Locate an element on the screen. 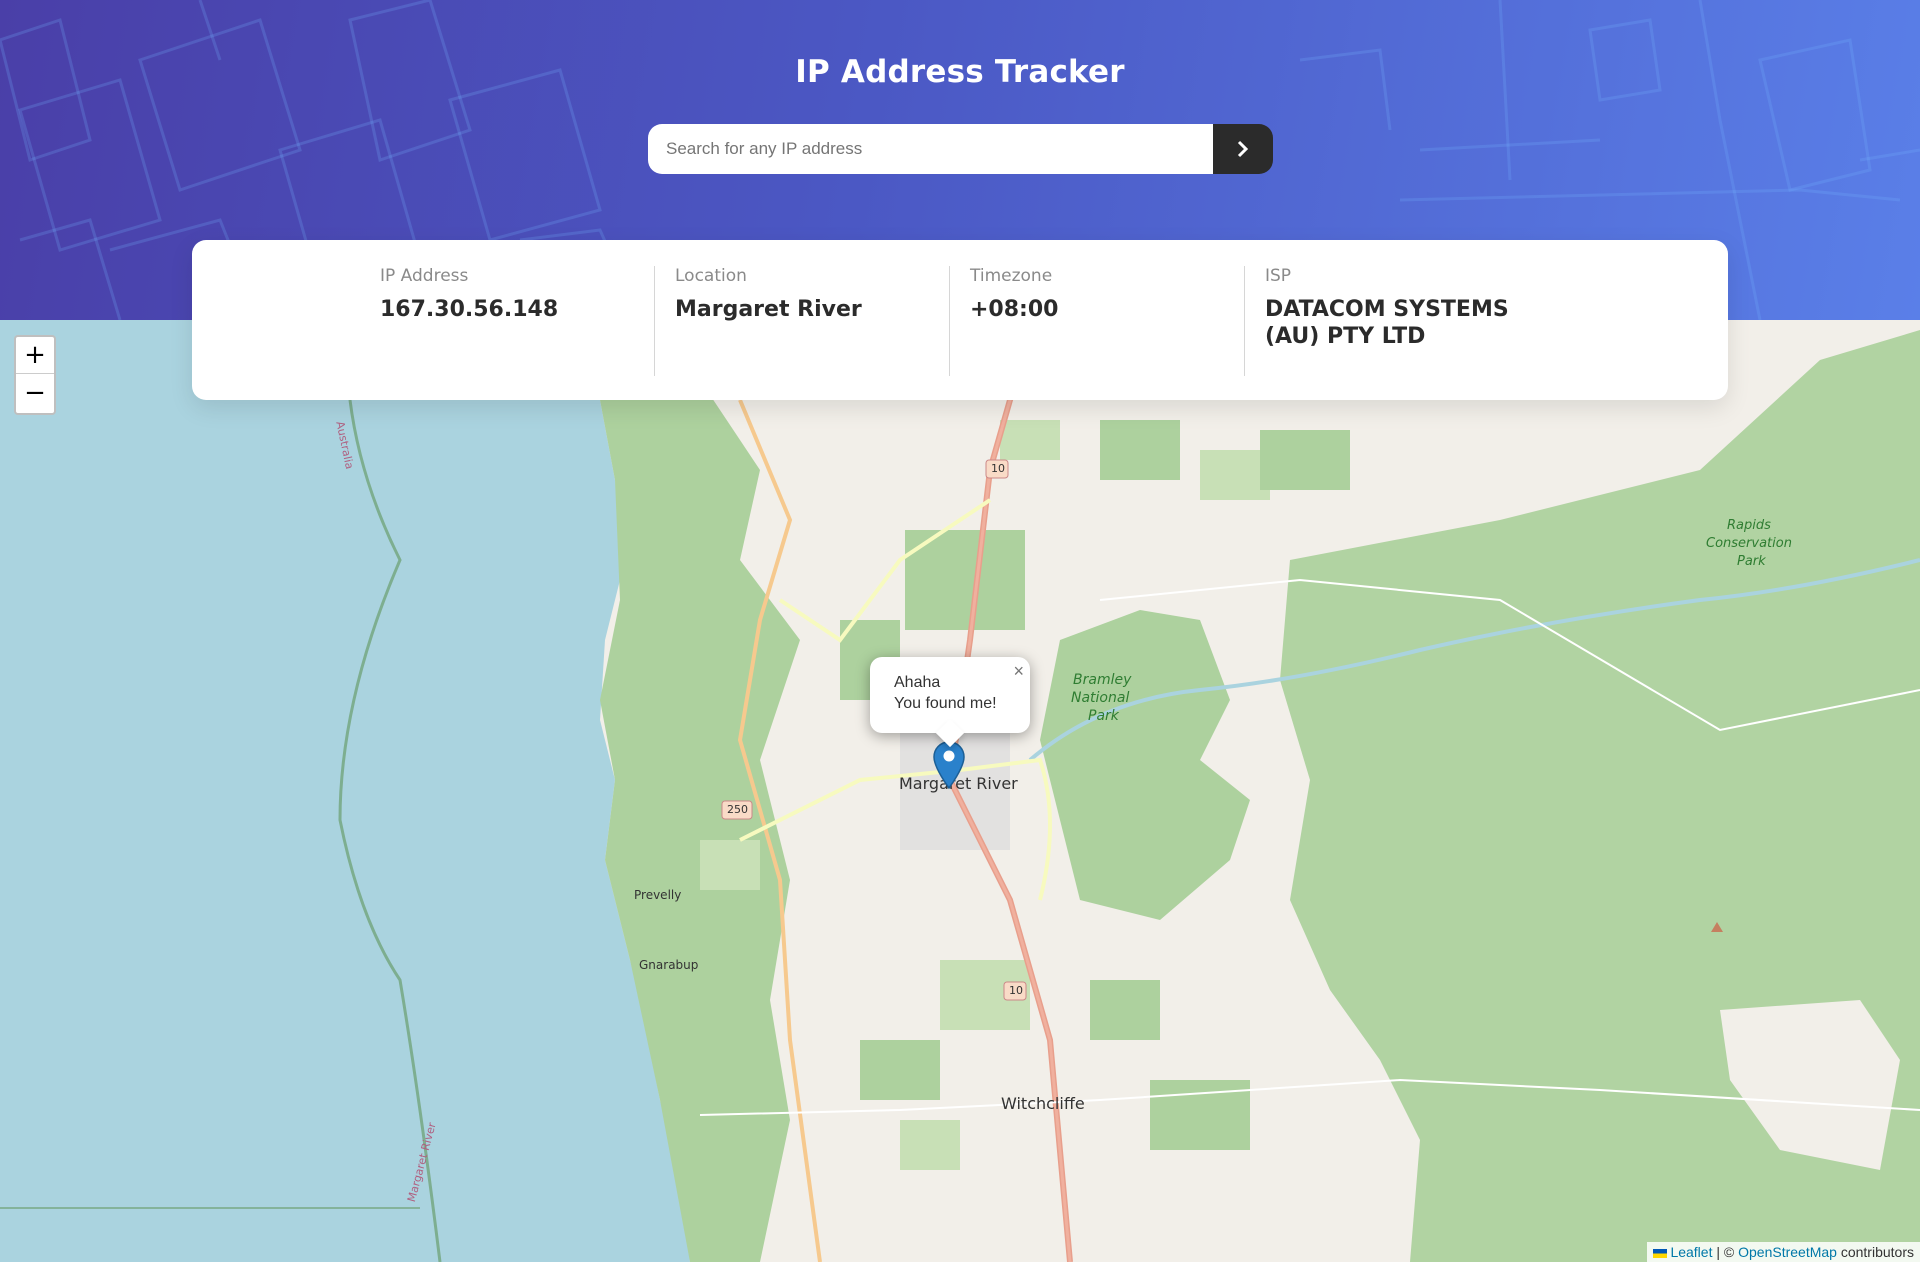 The height and width of the screenshot is (1262, 1920). ip-address-stat: IP Address 167.30.56.148 is located at coordinates (517, 294).